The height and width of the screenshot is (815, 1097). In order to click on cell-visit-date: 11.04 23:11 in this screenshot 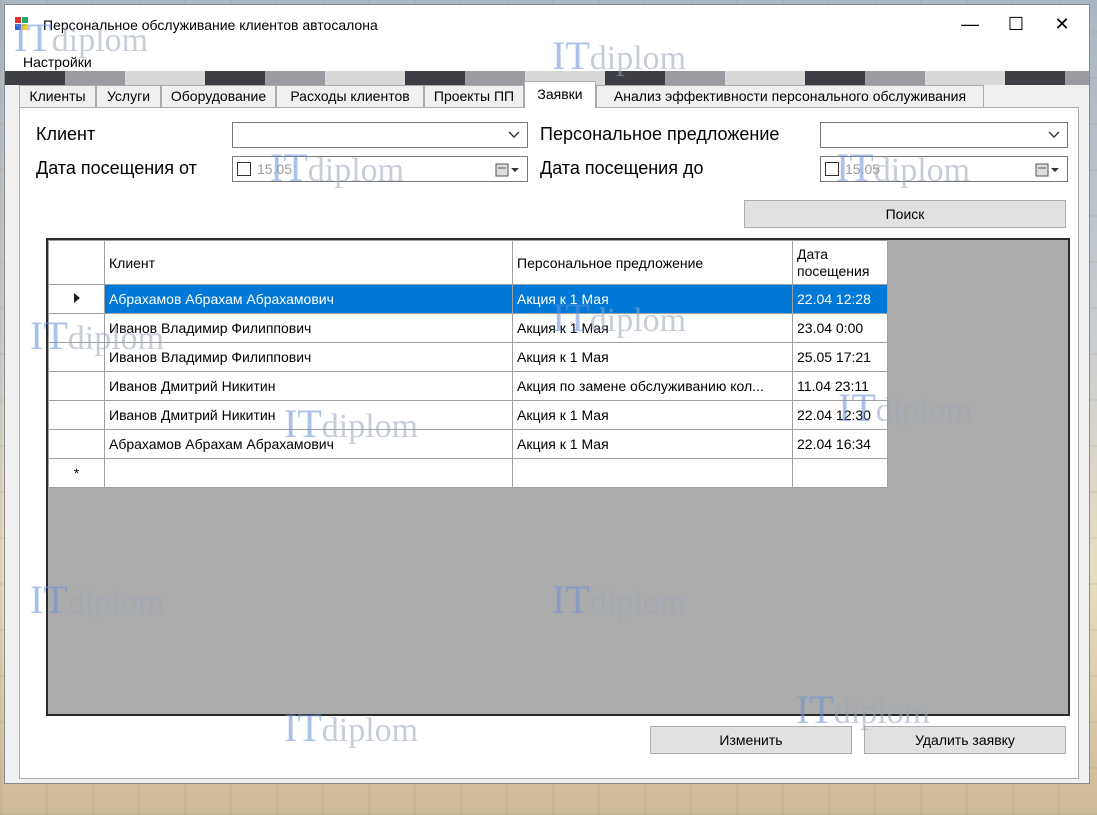, I will do `click(840, 386)`.